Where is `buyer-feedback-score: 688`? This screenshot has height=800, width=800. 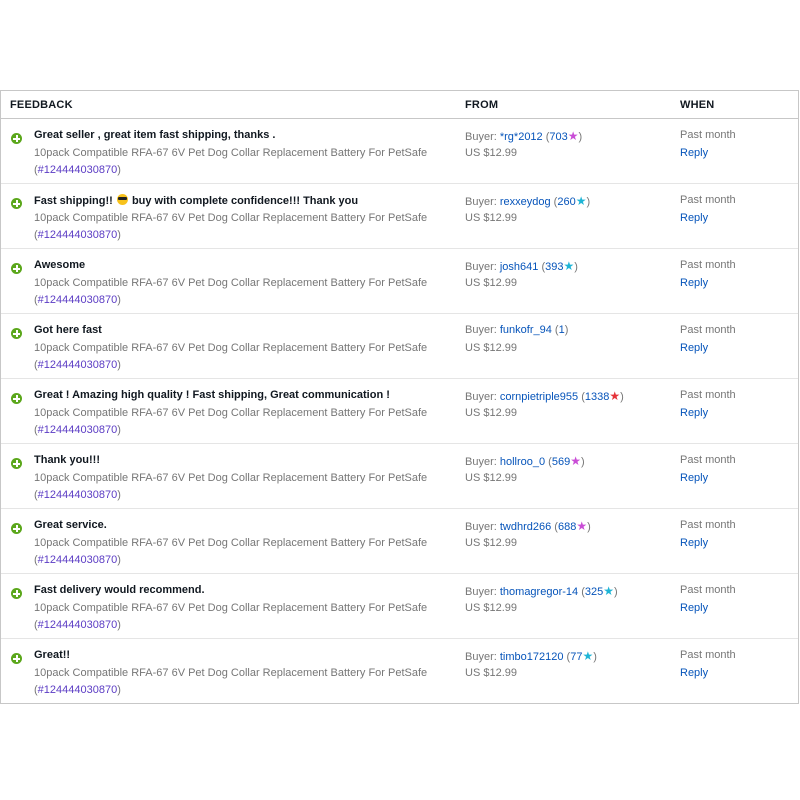
buyer-feedback-score: 688 is located at coordinates (567, 527).